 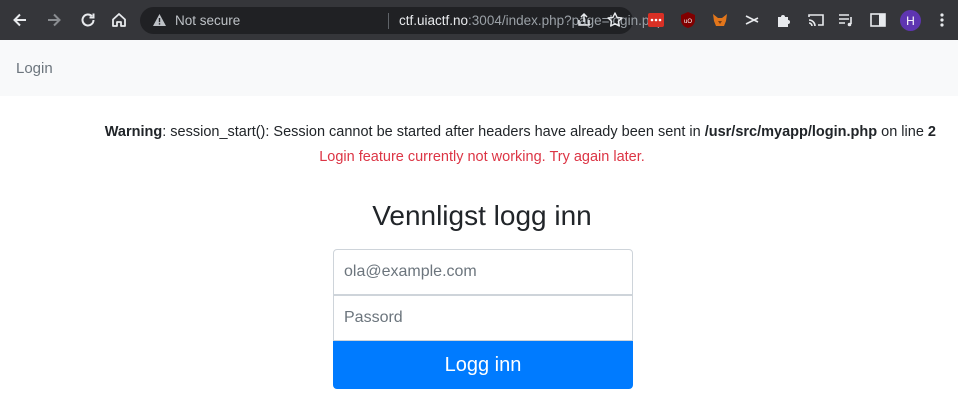 What do you see at coordinates (816, 20) in the screenshot?
I see `cast-icon` at bounding box center [816, 20].